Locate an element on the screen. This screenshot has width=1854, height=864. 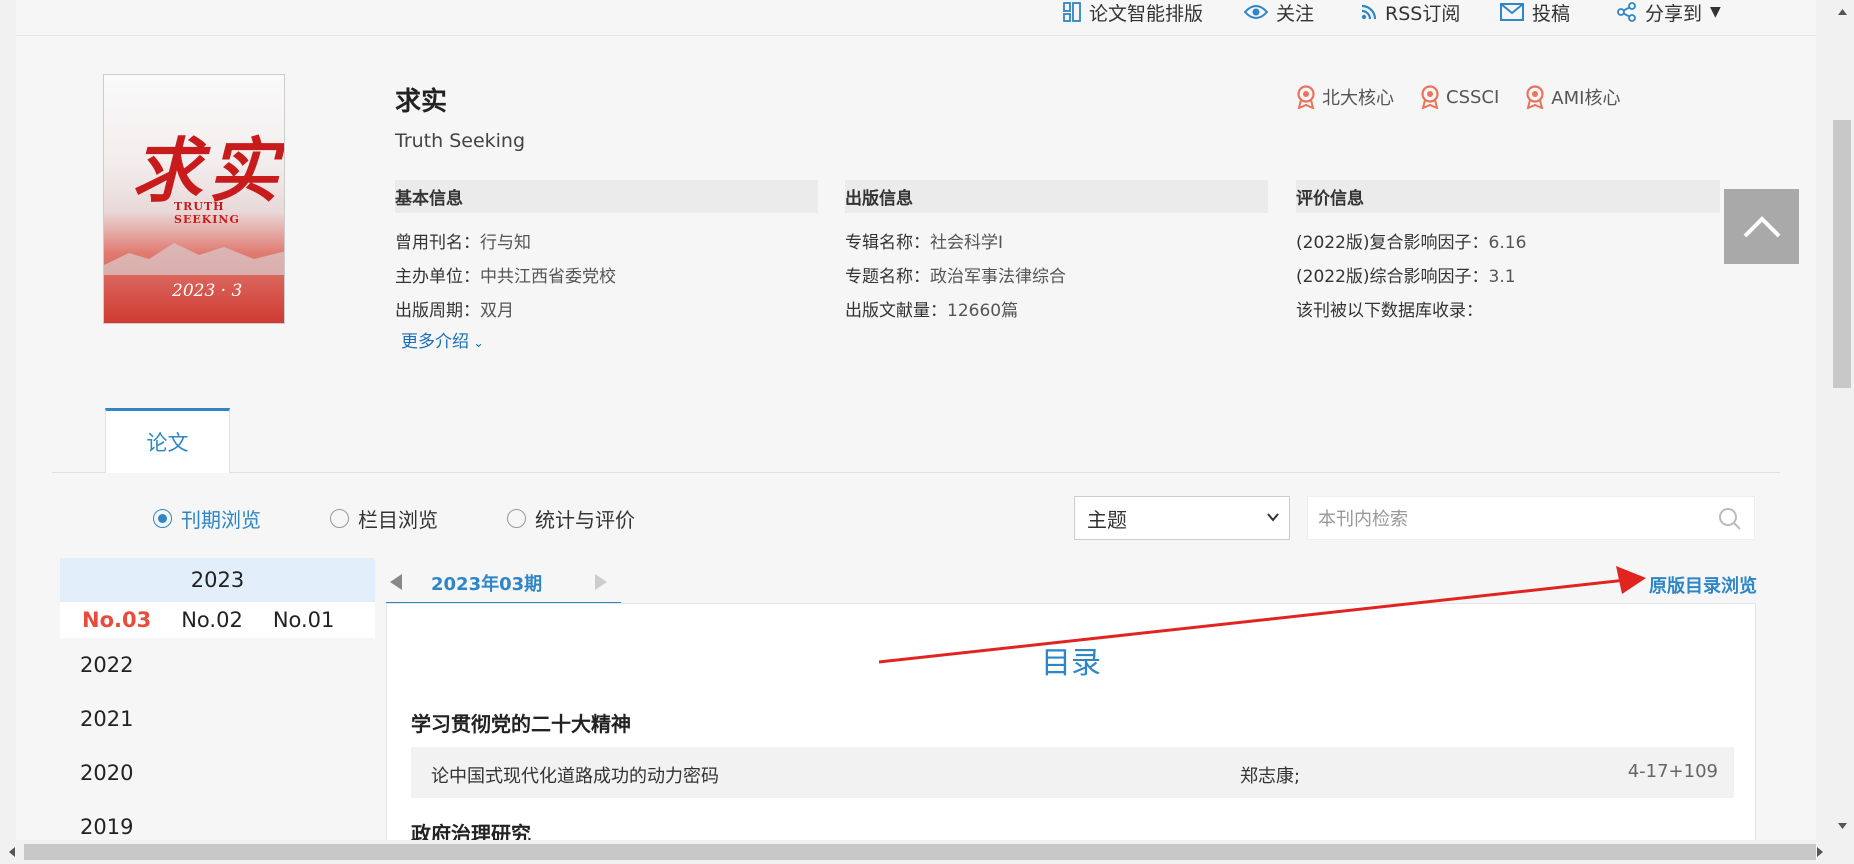
back-to-top-button is located at coordinates (1761, 226).